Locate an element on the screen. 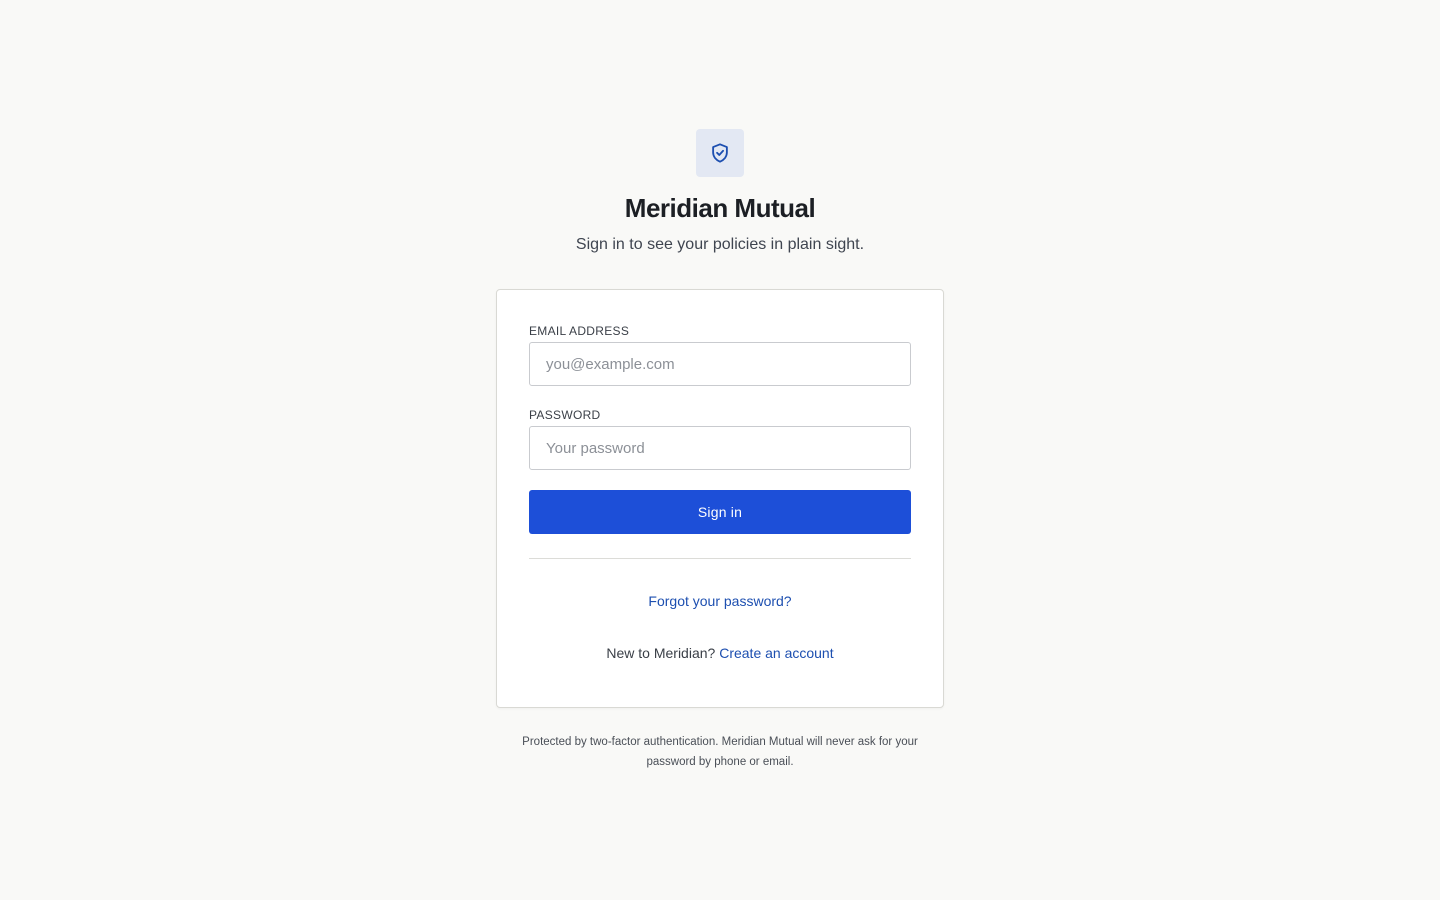 This screenshot has width=1440, height=900. brand-logo is located at coordinates (720, 153).